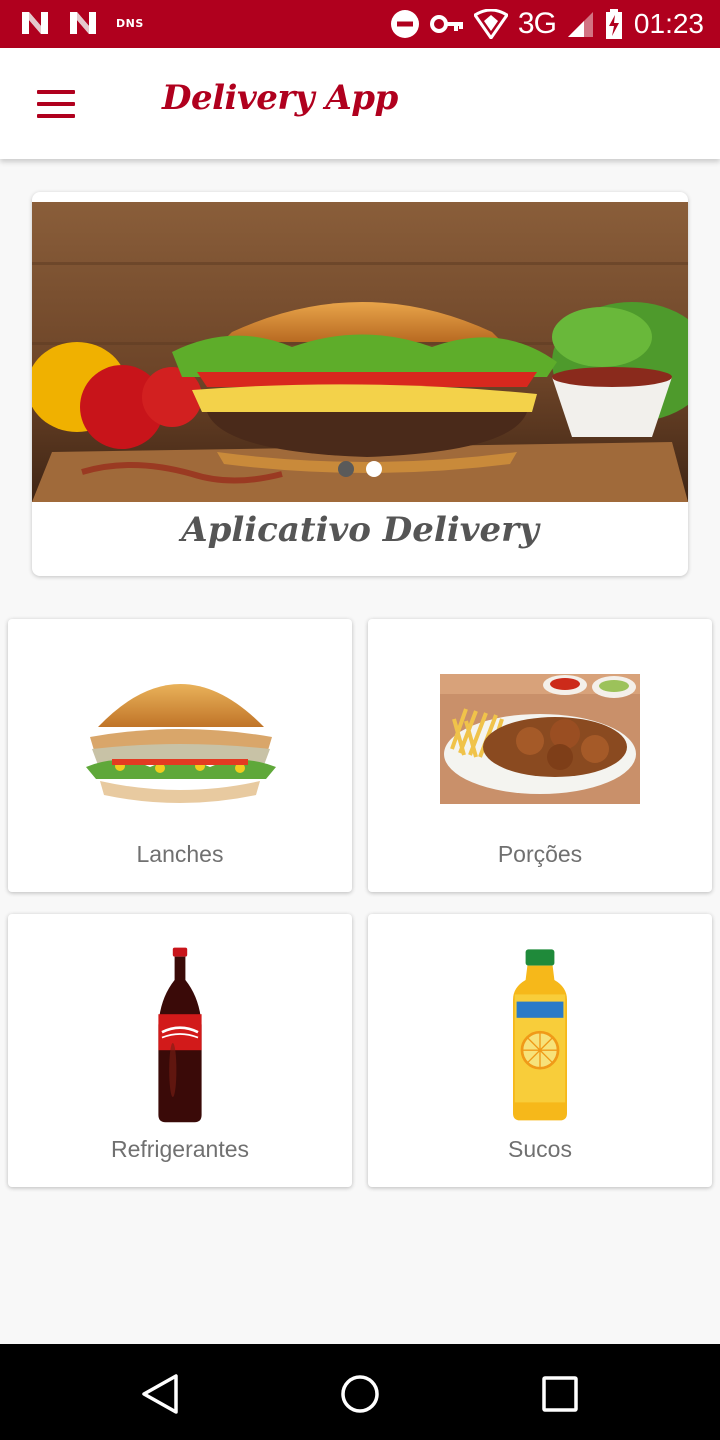 Image resolution: width=720 pixels, height=1440 pixels. I want to click on status-right: 3G 01:23, so click(547, 24).